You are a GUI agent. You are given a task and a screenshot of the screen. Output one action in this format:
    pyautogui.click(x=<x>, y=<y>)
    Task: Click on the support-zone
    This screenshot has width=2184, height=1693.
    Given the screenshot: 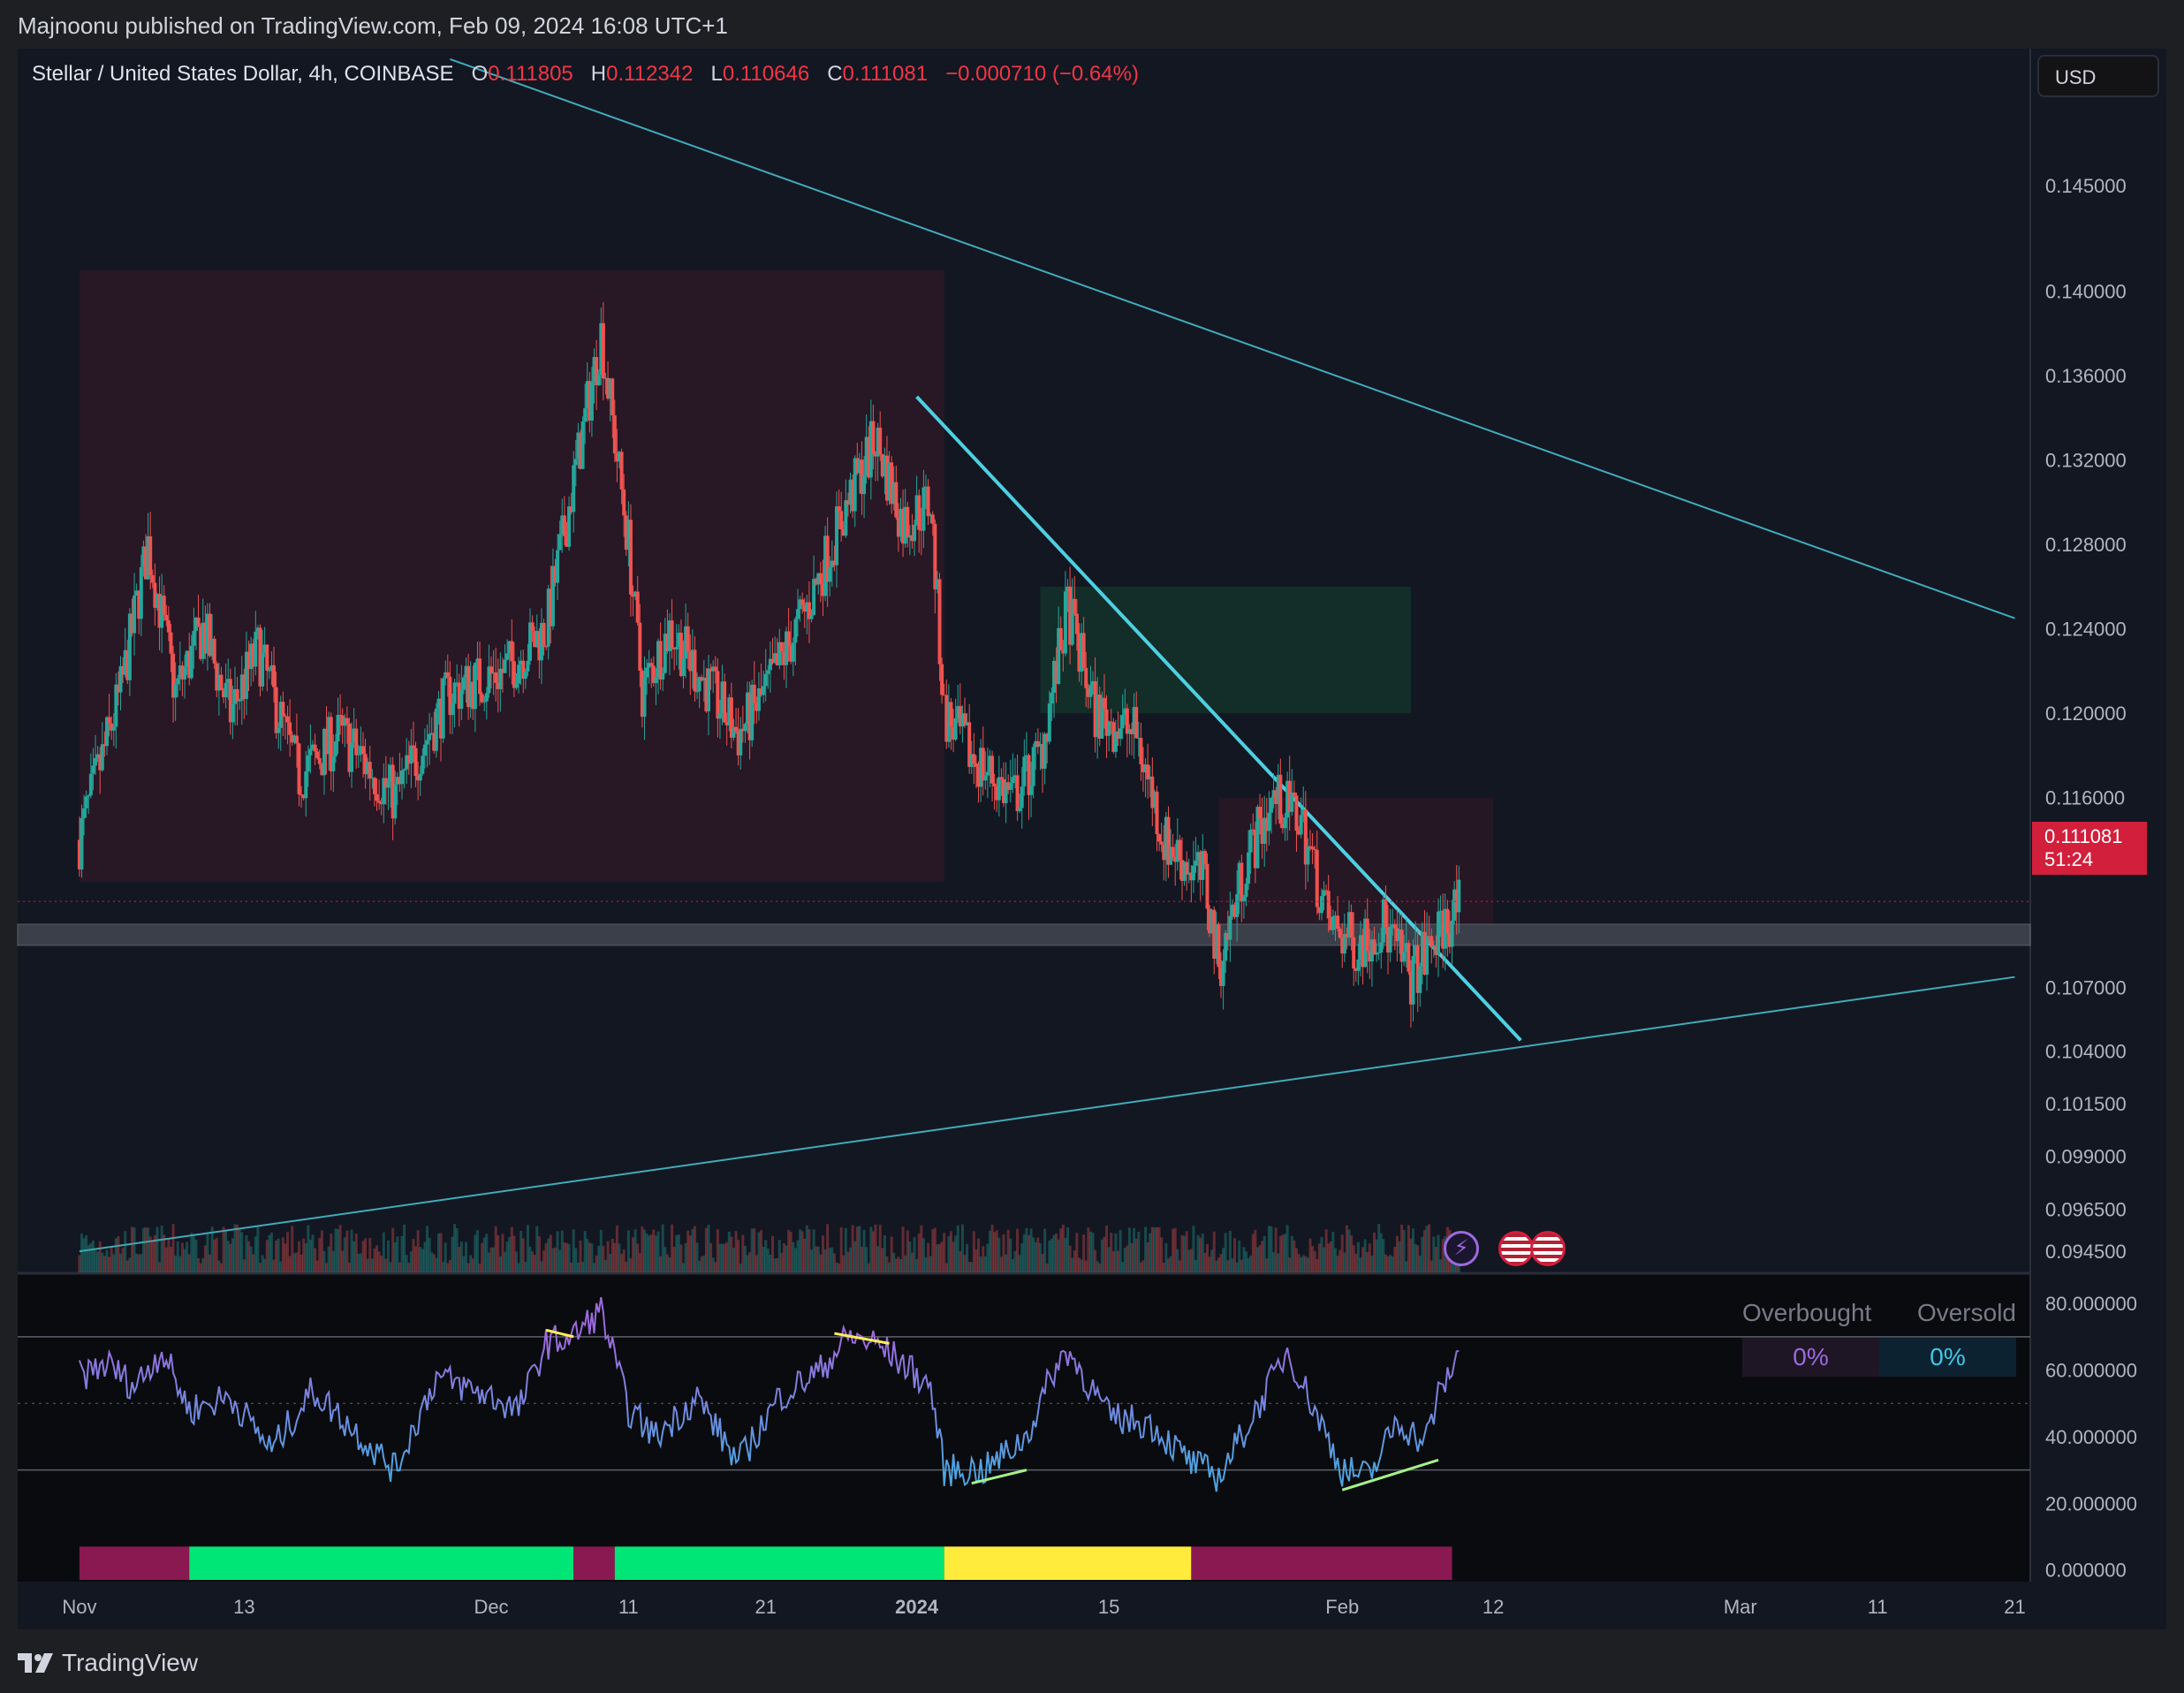 What is the action you would take?
    pyautogui.click(x=1024, y=934)
    